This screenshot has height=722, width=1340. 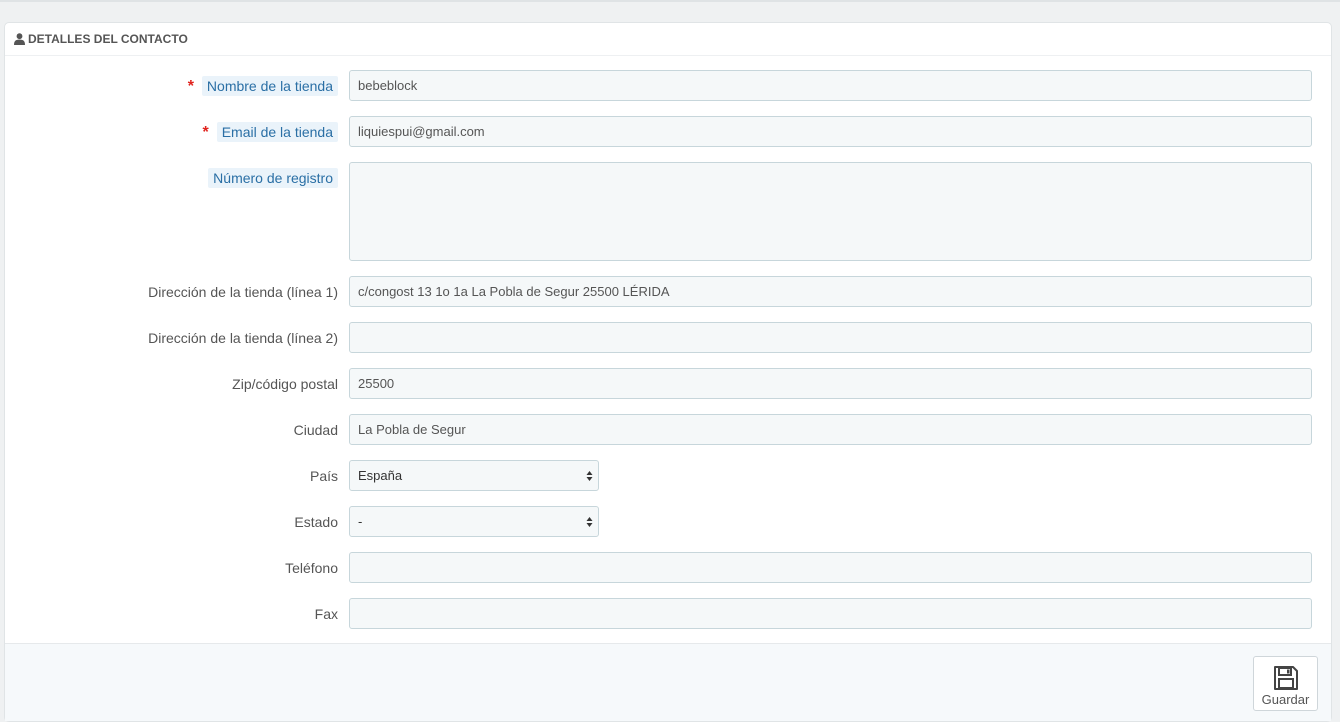 I want to click on store-name-input: bebeblock, so click(x=830, y=85).